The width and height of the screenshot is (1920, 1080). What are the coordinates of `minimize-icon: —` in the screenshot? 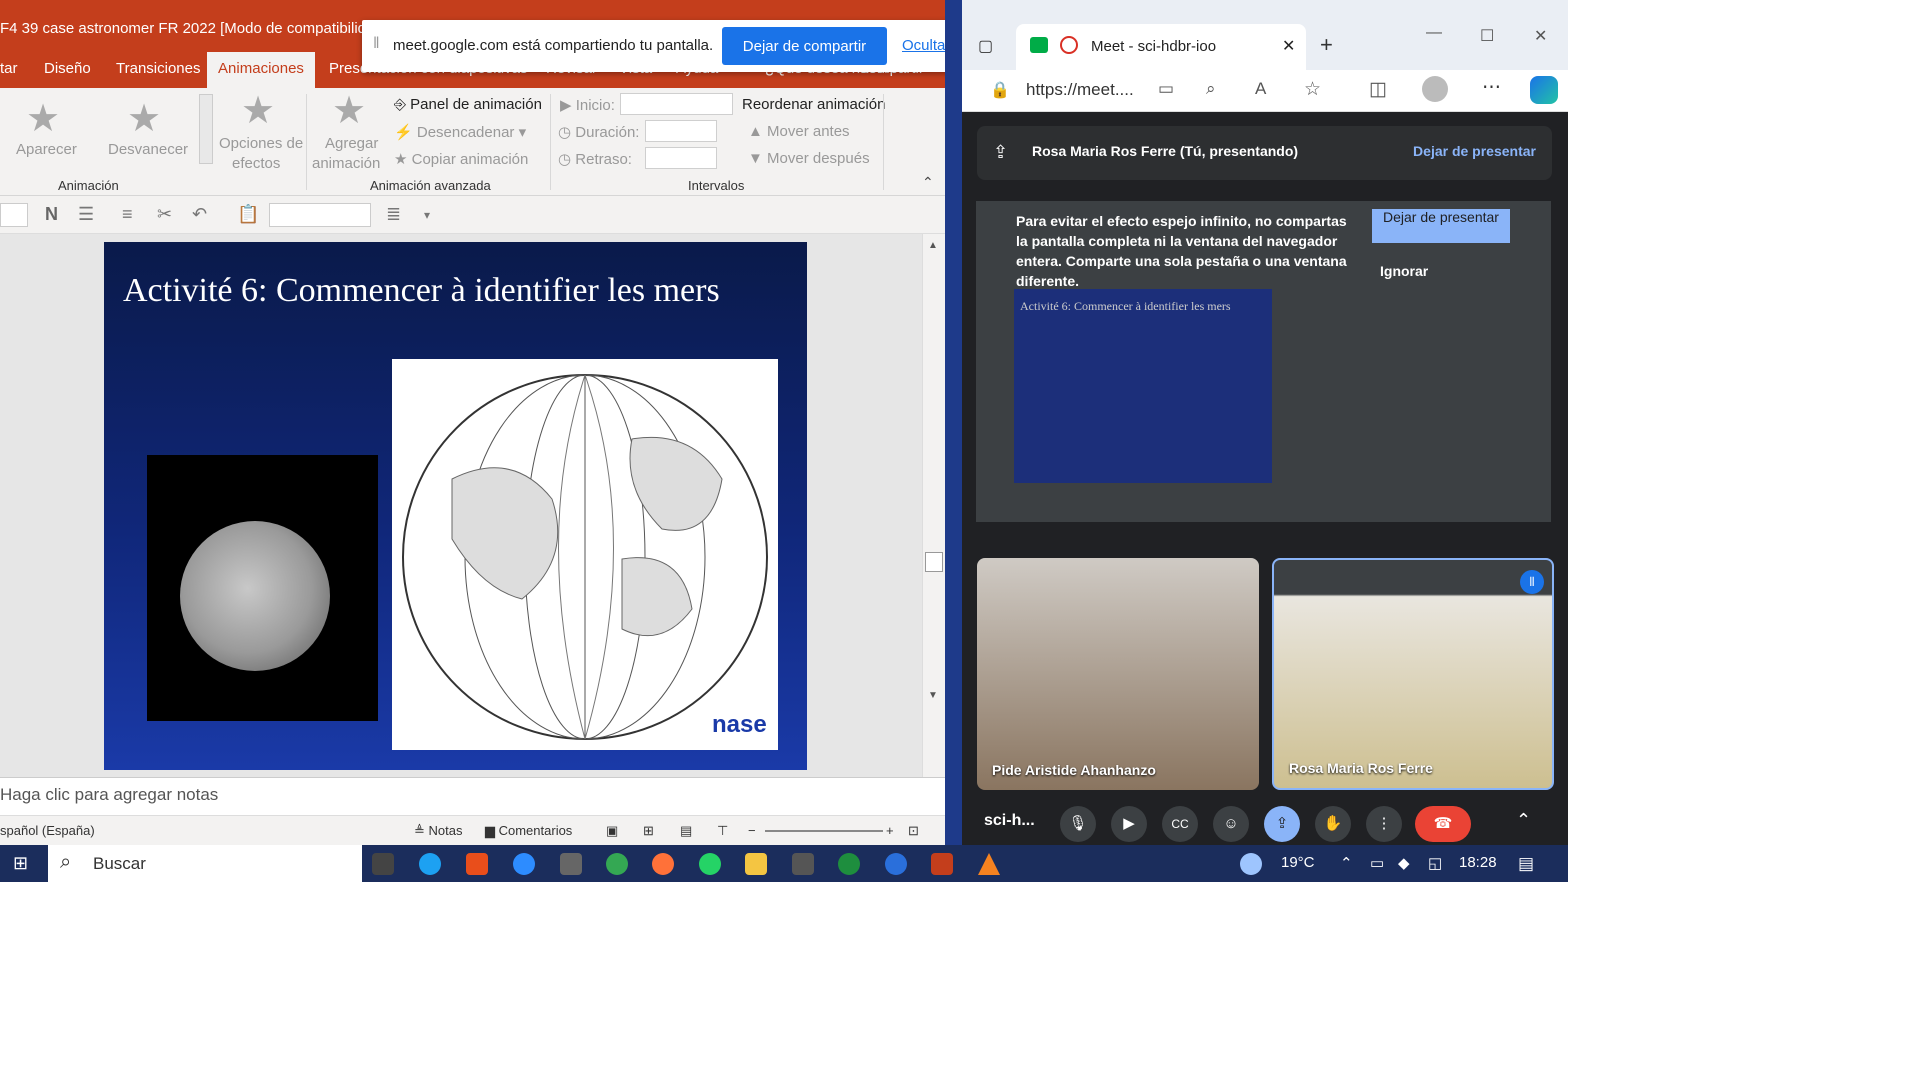 It's located at (1434, 33).